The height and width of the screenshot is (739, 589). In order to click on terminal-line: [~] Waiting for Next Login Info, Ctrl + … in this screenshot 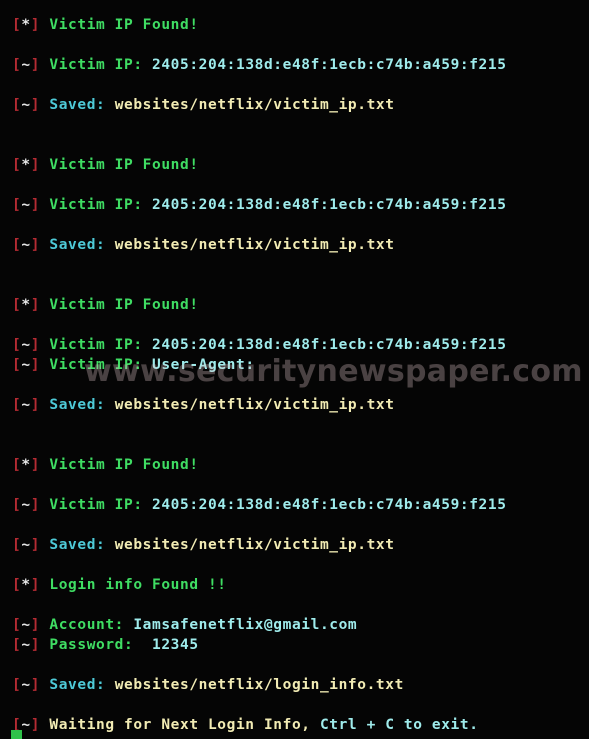, I will do `click(245, 725)`.